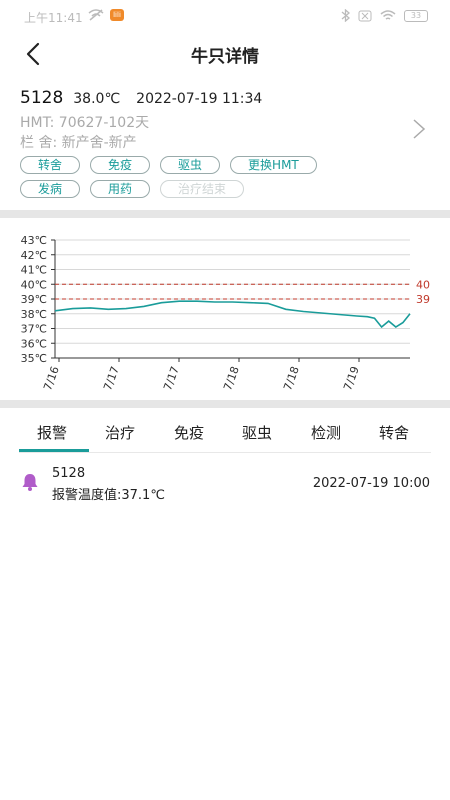 This screenshot has width=450, height=800. I want to click on transfer-button: 转舍, so click(50, 165).